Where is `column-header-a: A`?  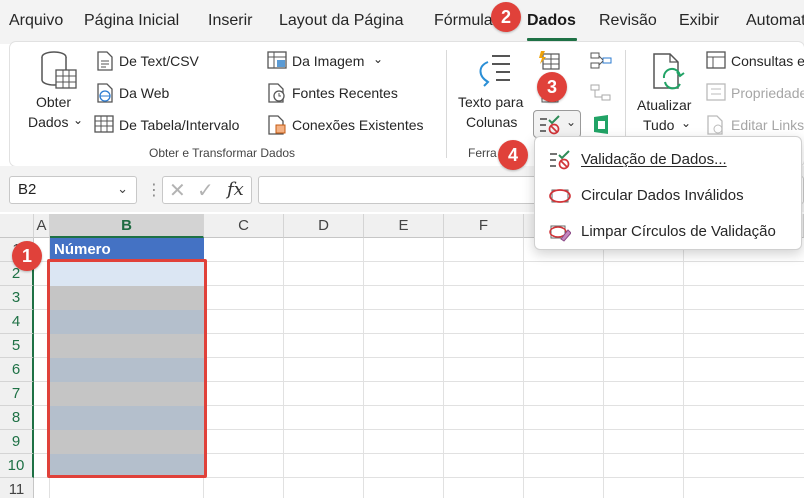
column-header-a: A is located at coordinates (42, 226).